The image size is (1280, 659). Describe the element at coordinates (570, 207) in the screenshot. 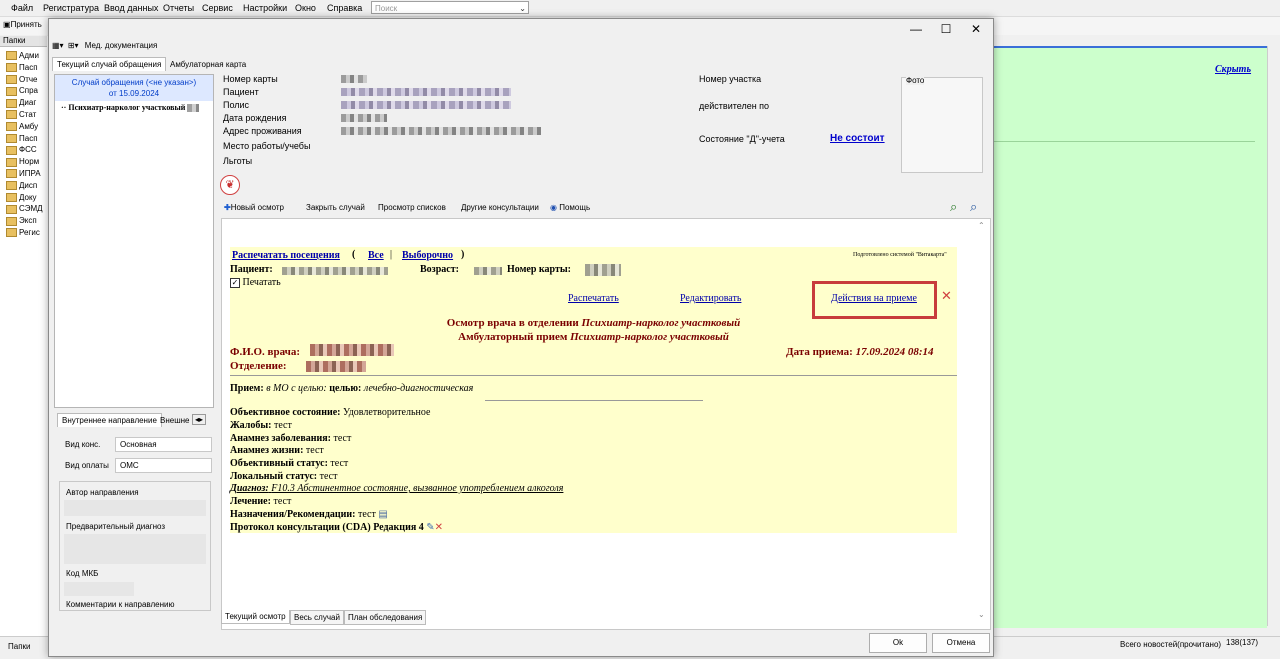

I see `help-button: ◉ Помощь` at that location.